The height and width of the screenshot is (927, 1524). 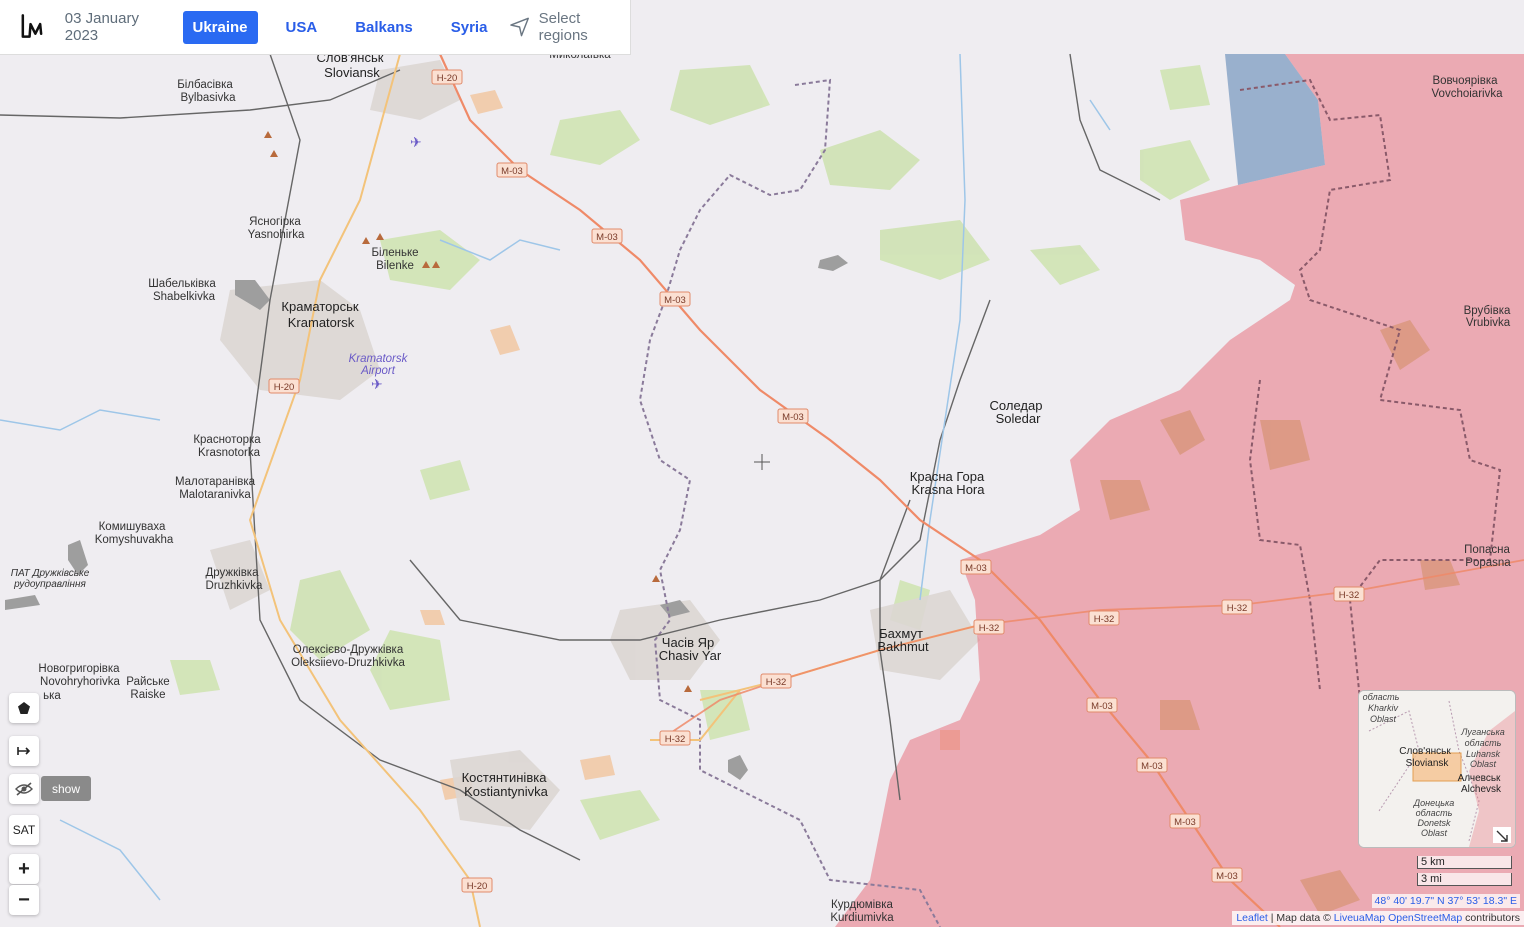 What do you see at coordinates (394, 253) in the screenshot?
I see `place-label: Біленьке` at bounding box center [394, 253].